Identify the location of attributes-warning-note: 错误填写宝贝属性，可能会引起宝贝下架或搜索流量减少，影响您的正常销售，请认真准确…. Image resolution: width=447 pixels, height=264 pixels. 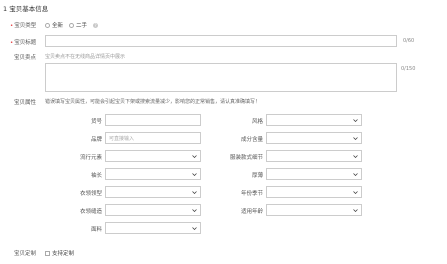
(153, 102).